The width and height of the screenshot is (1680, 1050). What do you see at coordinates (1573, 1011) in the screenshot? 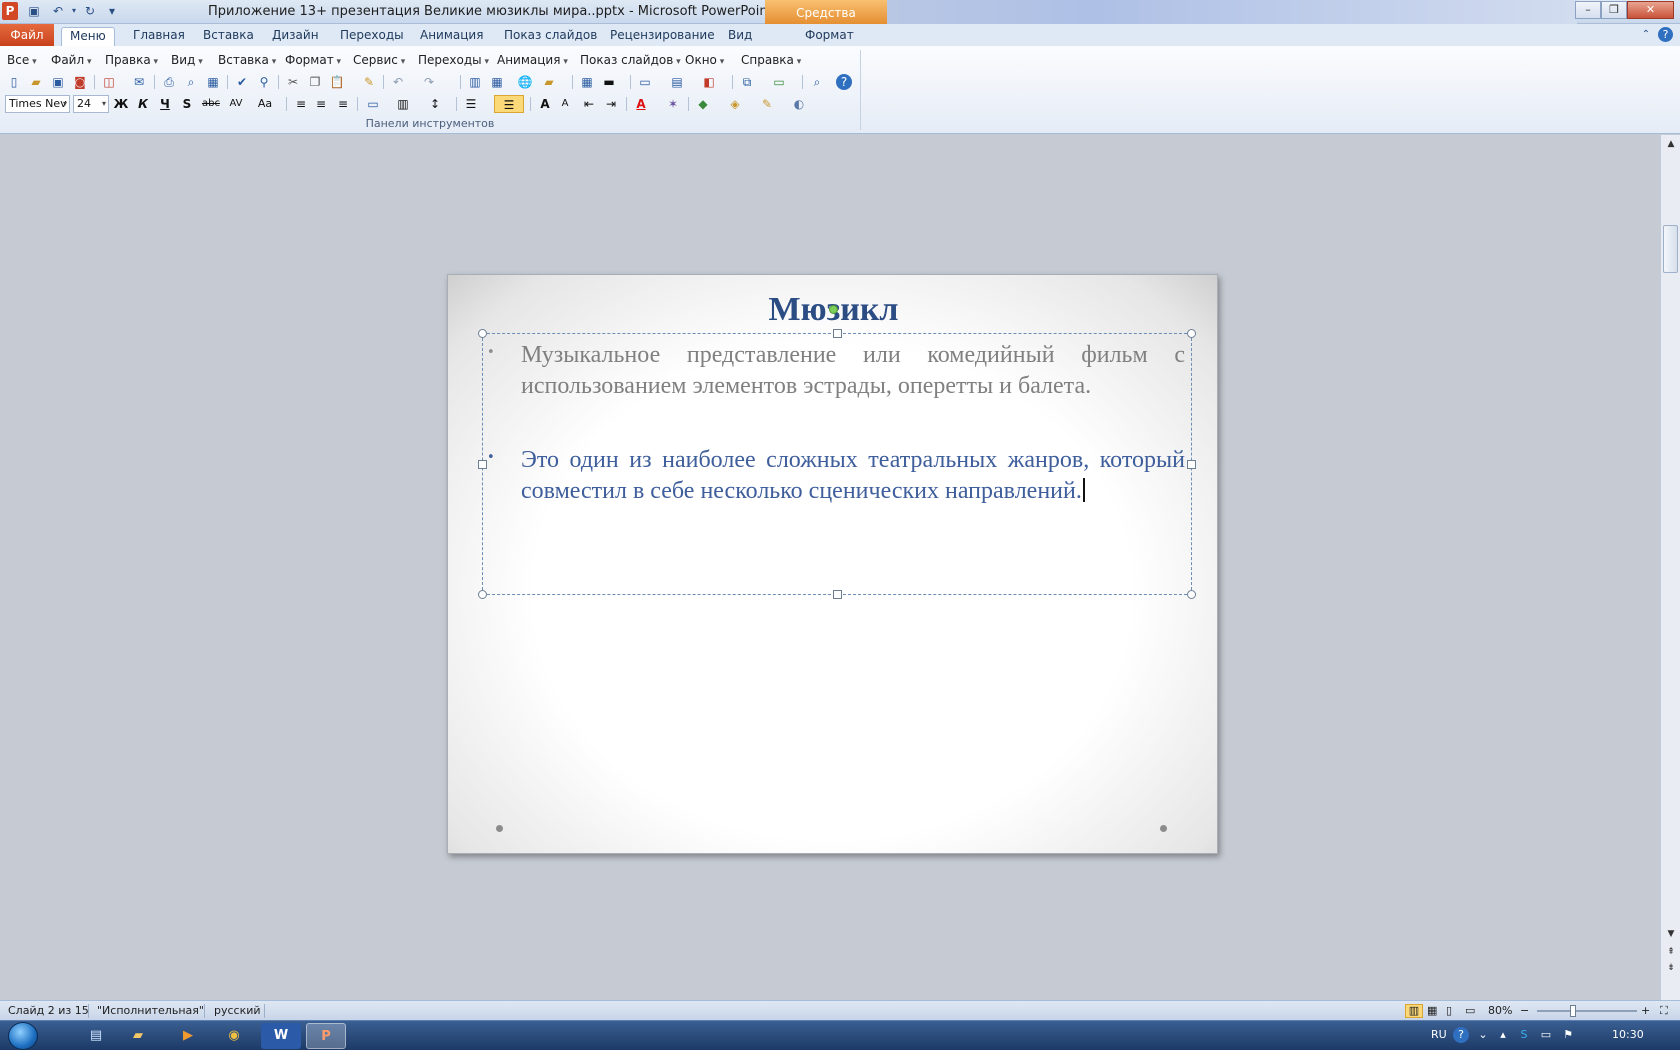
I see `zoom-slider-knob` at bounding box center [1573, 1011].